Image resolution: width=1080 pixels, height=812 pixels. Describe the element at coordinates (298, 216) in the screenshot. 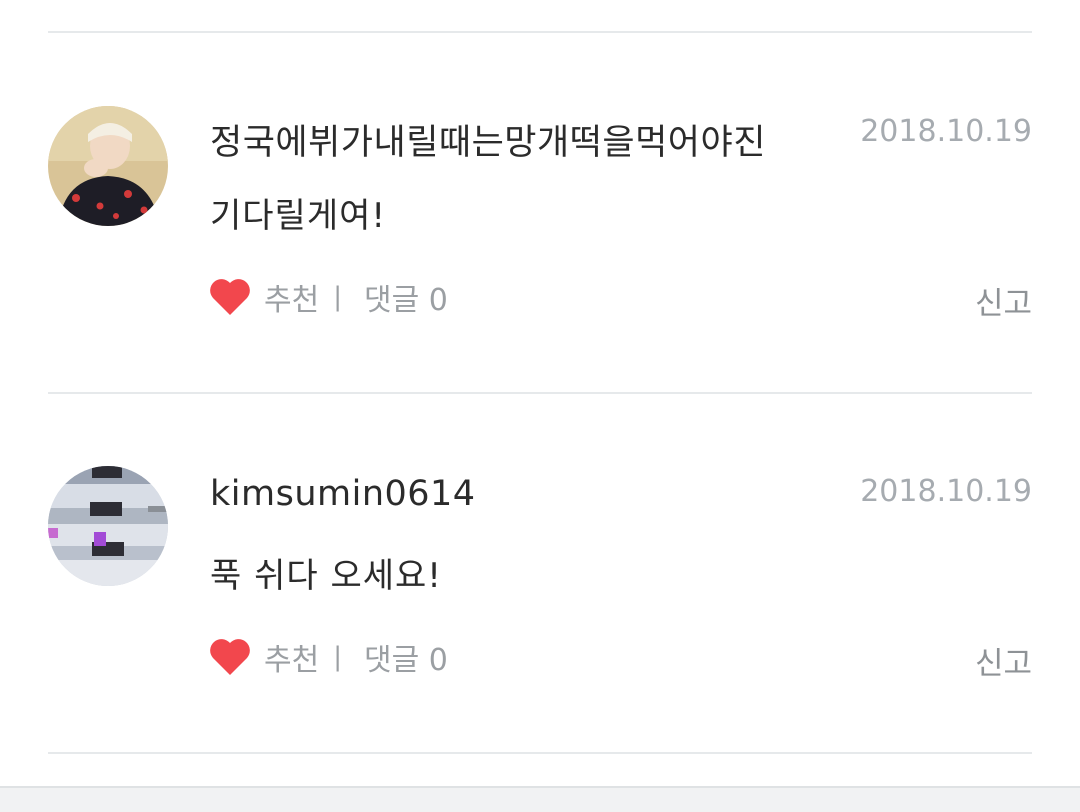

I see `comment-text: 기다릴게여!` at that location.